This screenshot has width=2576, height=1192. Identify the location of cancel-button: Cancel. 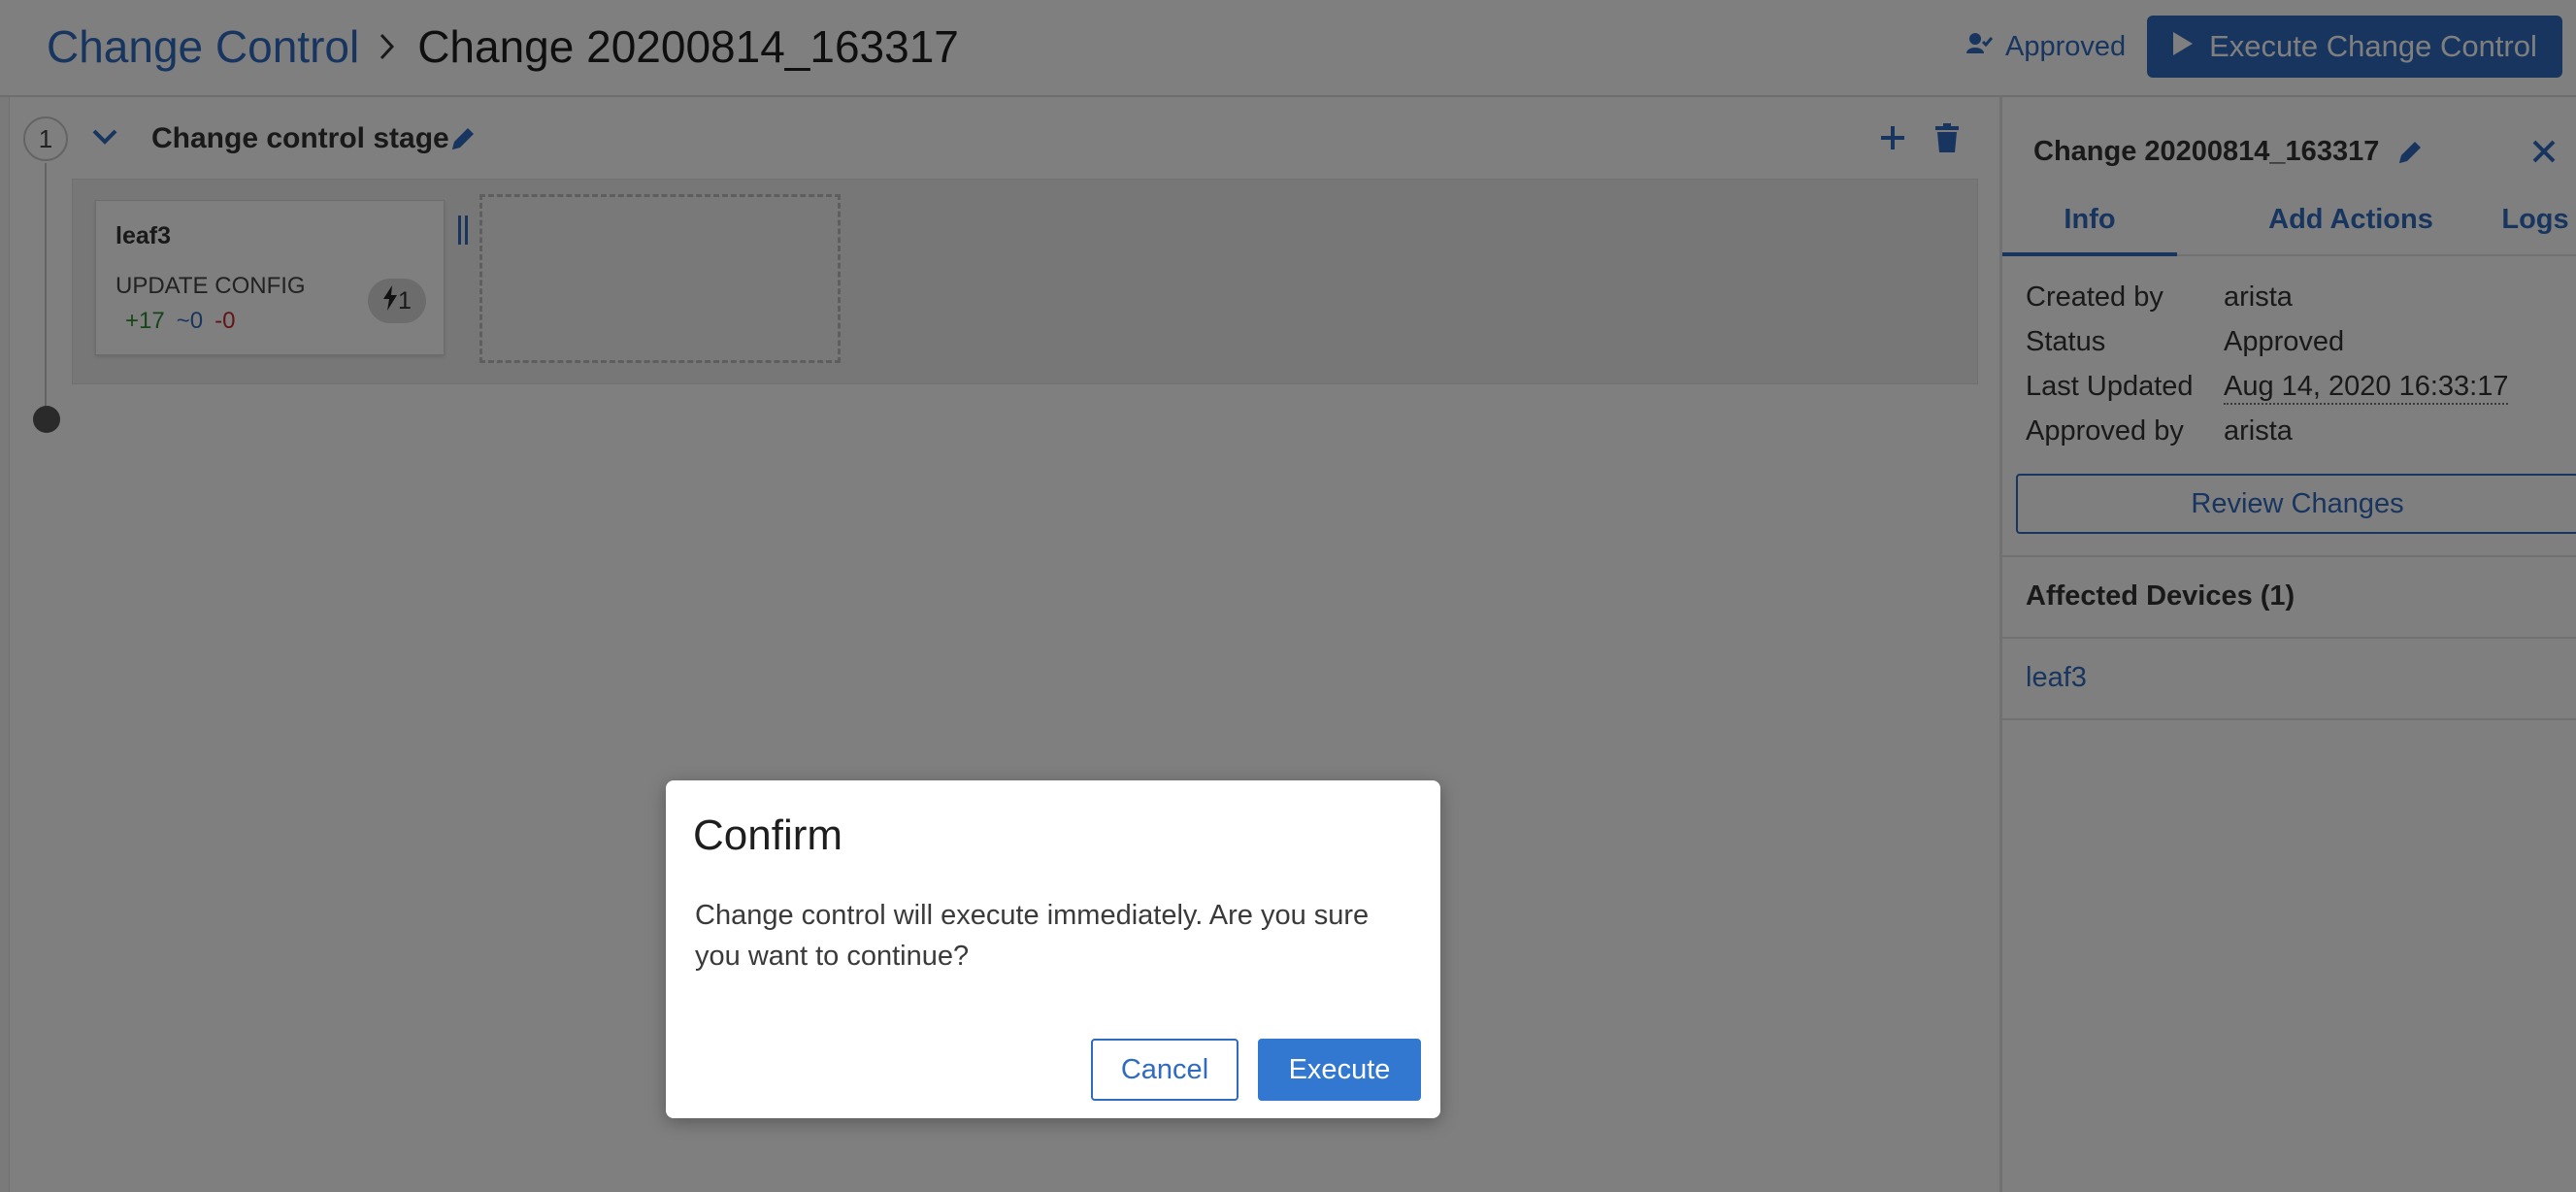
(1164, 1070).